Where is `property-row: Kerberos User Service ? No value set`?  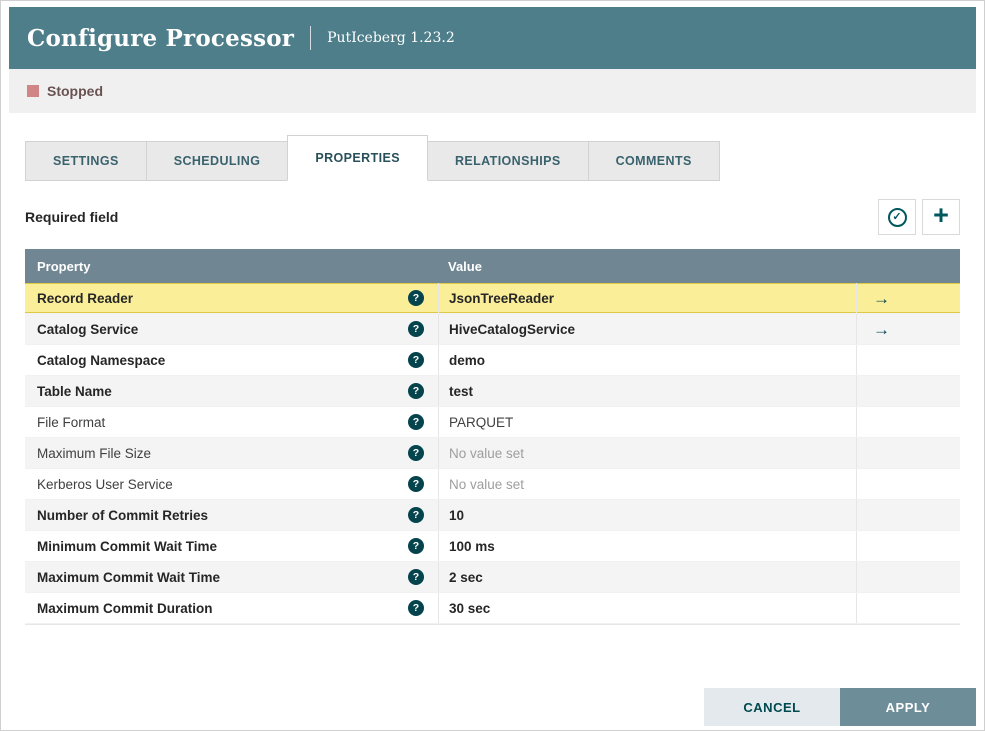 property-row: Kerberos User Service ? No value set is located at coordinates (492, 484).